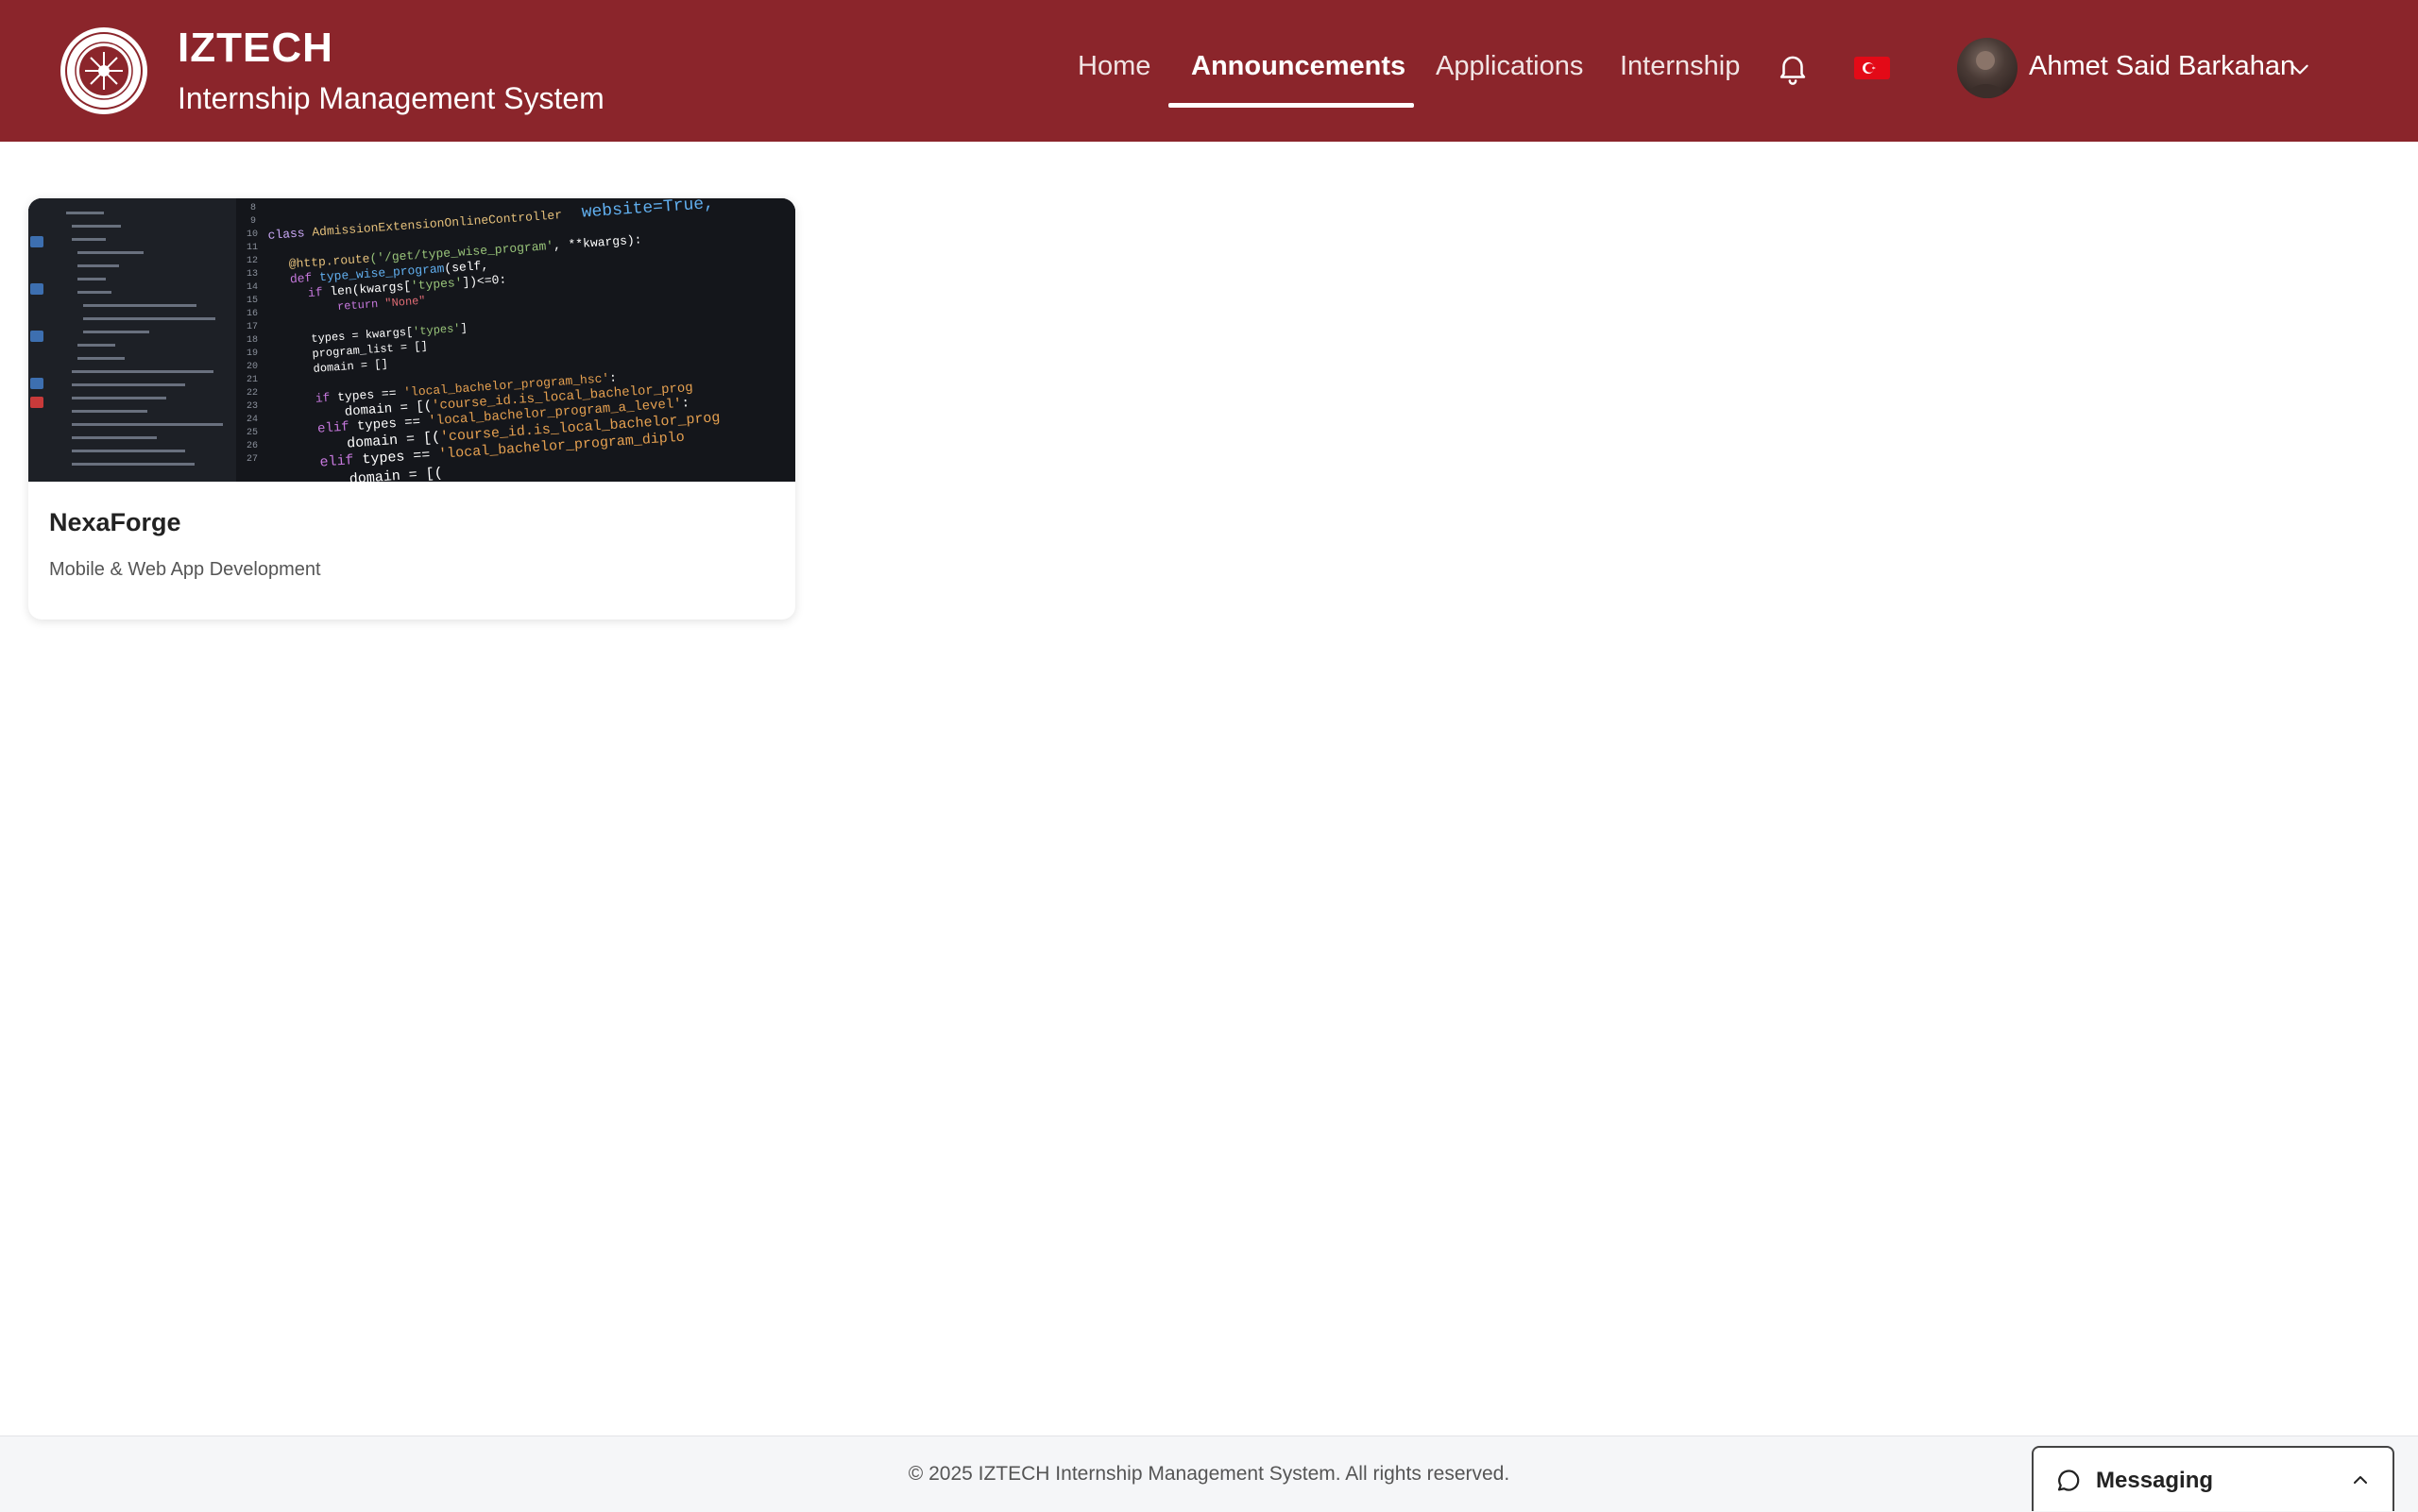  Describe the element at coordinates (2162, 66) in the screenshot. I see `user-name: Ahmet Said Barkahan` at that location.